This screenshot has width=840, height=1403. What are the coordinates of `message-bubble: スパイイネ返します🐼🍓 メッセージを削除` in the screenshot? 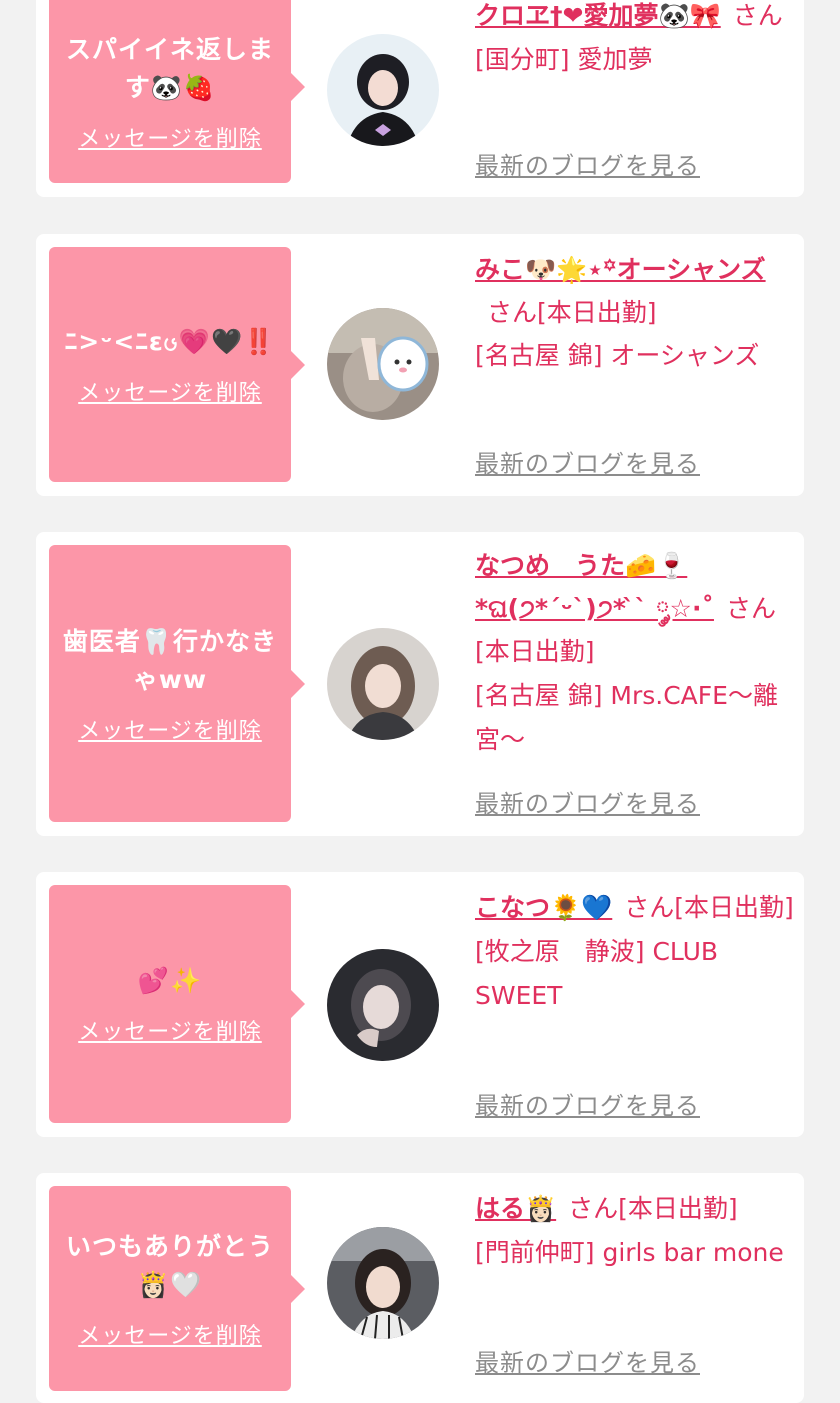 It's located at (177, 91).